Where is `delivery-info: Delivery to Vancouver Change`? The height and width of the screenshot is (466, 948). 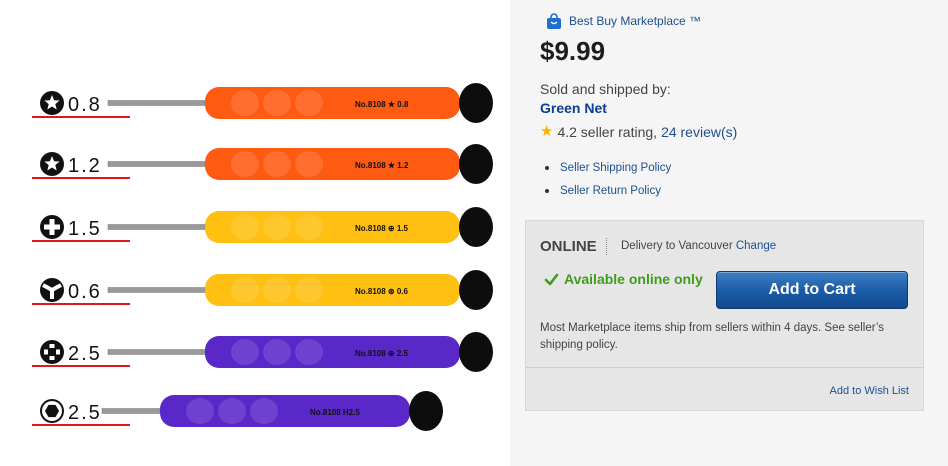
delivery-info: Delivery to Vancouver Change is located at coordinates (698, 246).